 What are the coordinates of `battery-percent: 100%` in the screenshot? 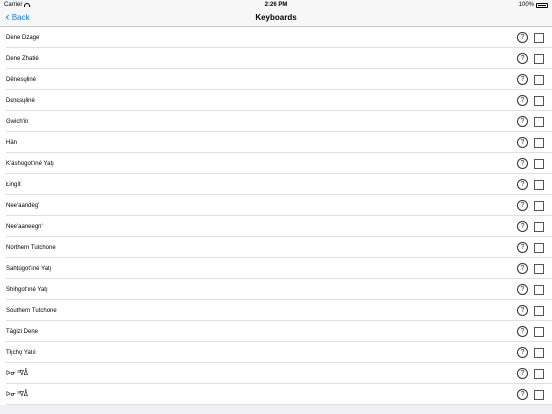 It's located at (526, 5).